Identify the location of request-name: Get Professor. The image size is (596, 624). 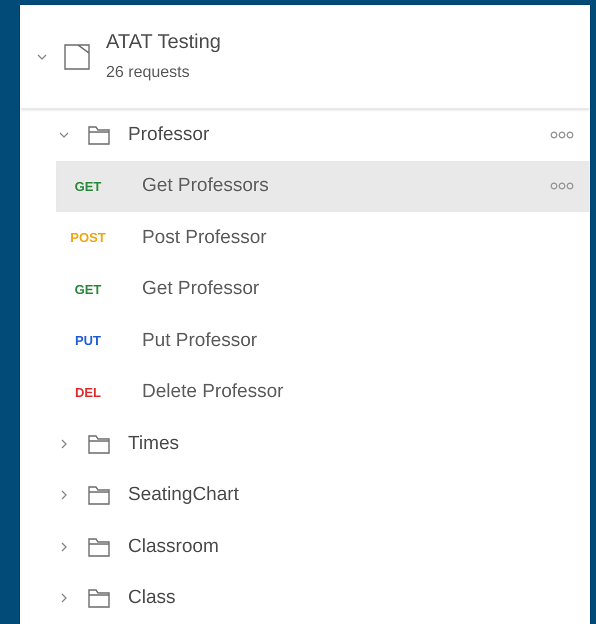
(201, 289).